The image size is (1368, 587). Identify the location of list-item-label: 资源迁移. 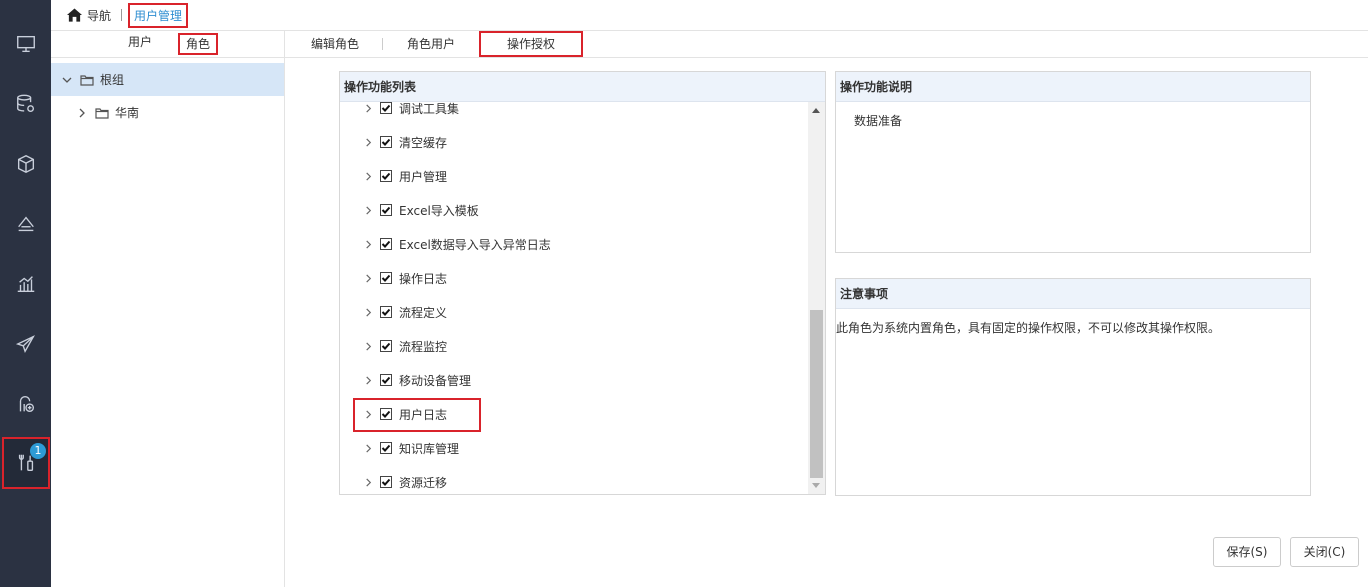
(423, 482).